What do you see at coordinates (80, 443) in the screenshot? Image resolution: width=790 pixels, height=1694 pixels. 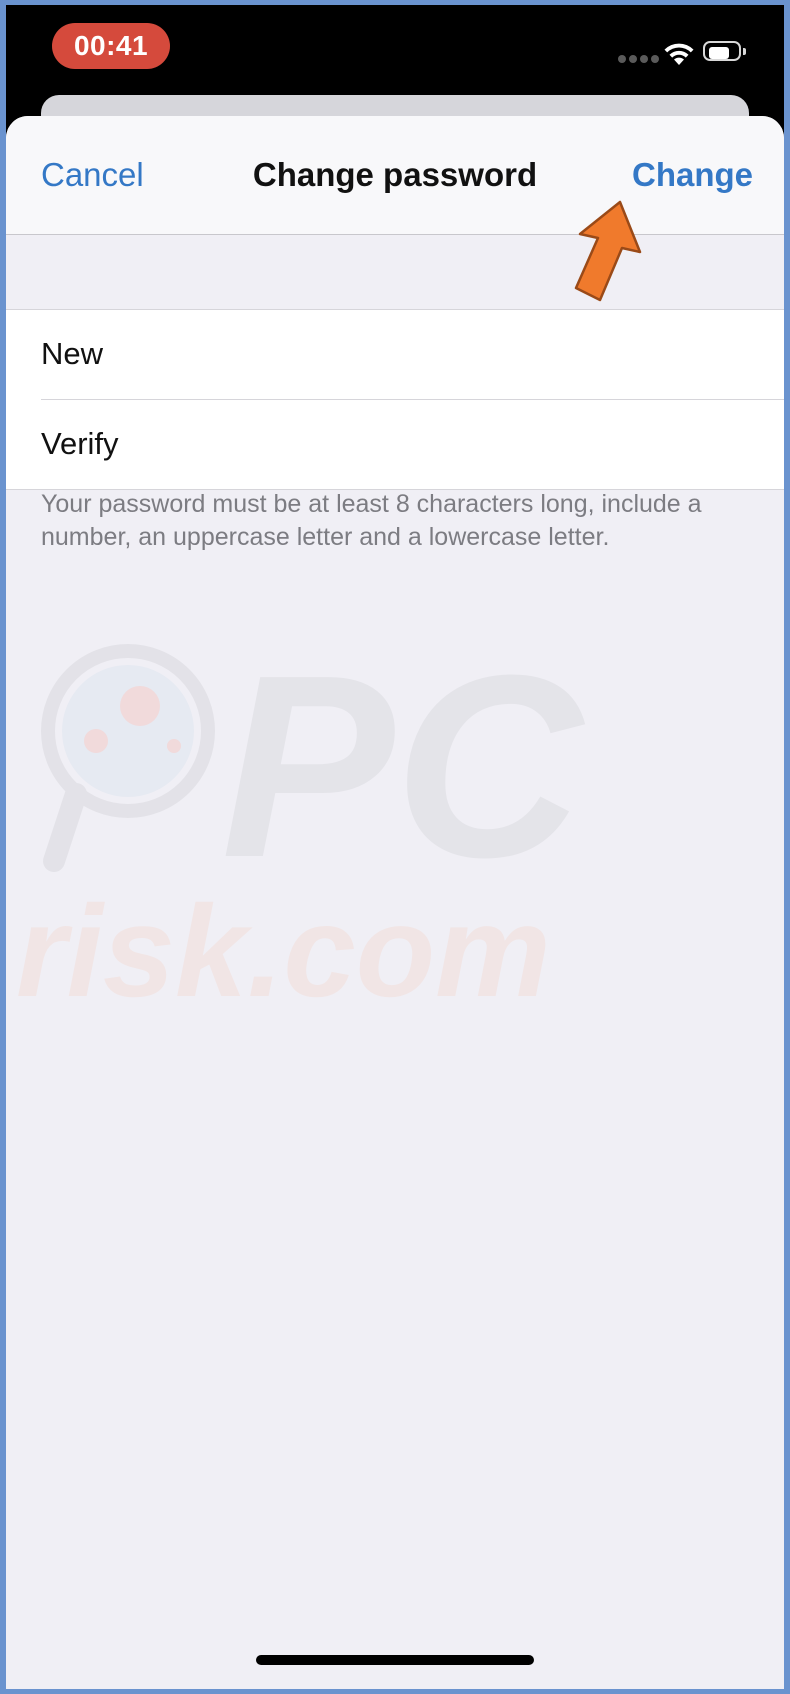 I see `verify-password-label: Verify` at bounding box center [80, 443].